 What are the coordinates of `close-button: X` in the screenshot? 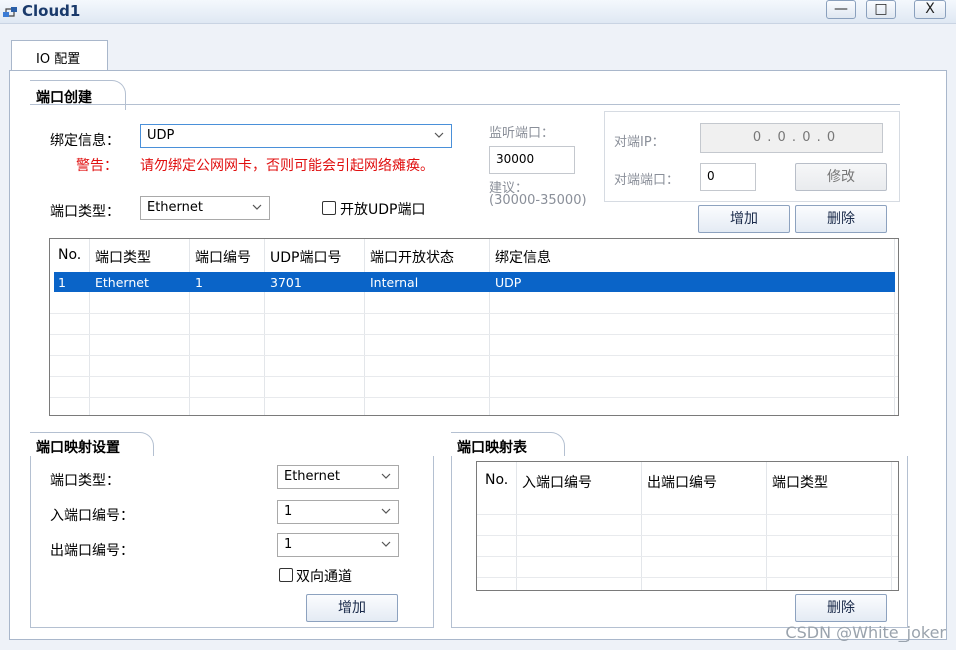 It's located at (930, 9).